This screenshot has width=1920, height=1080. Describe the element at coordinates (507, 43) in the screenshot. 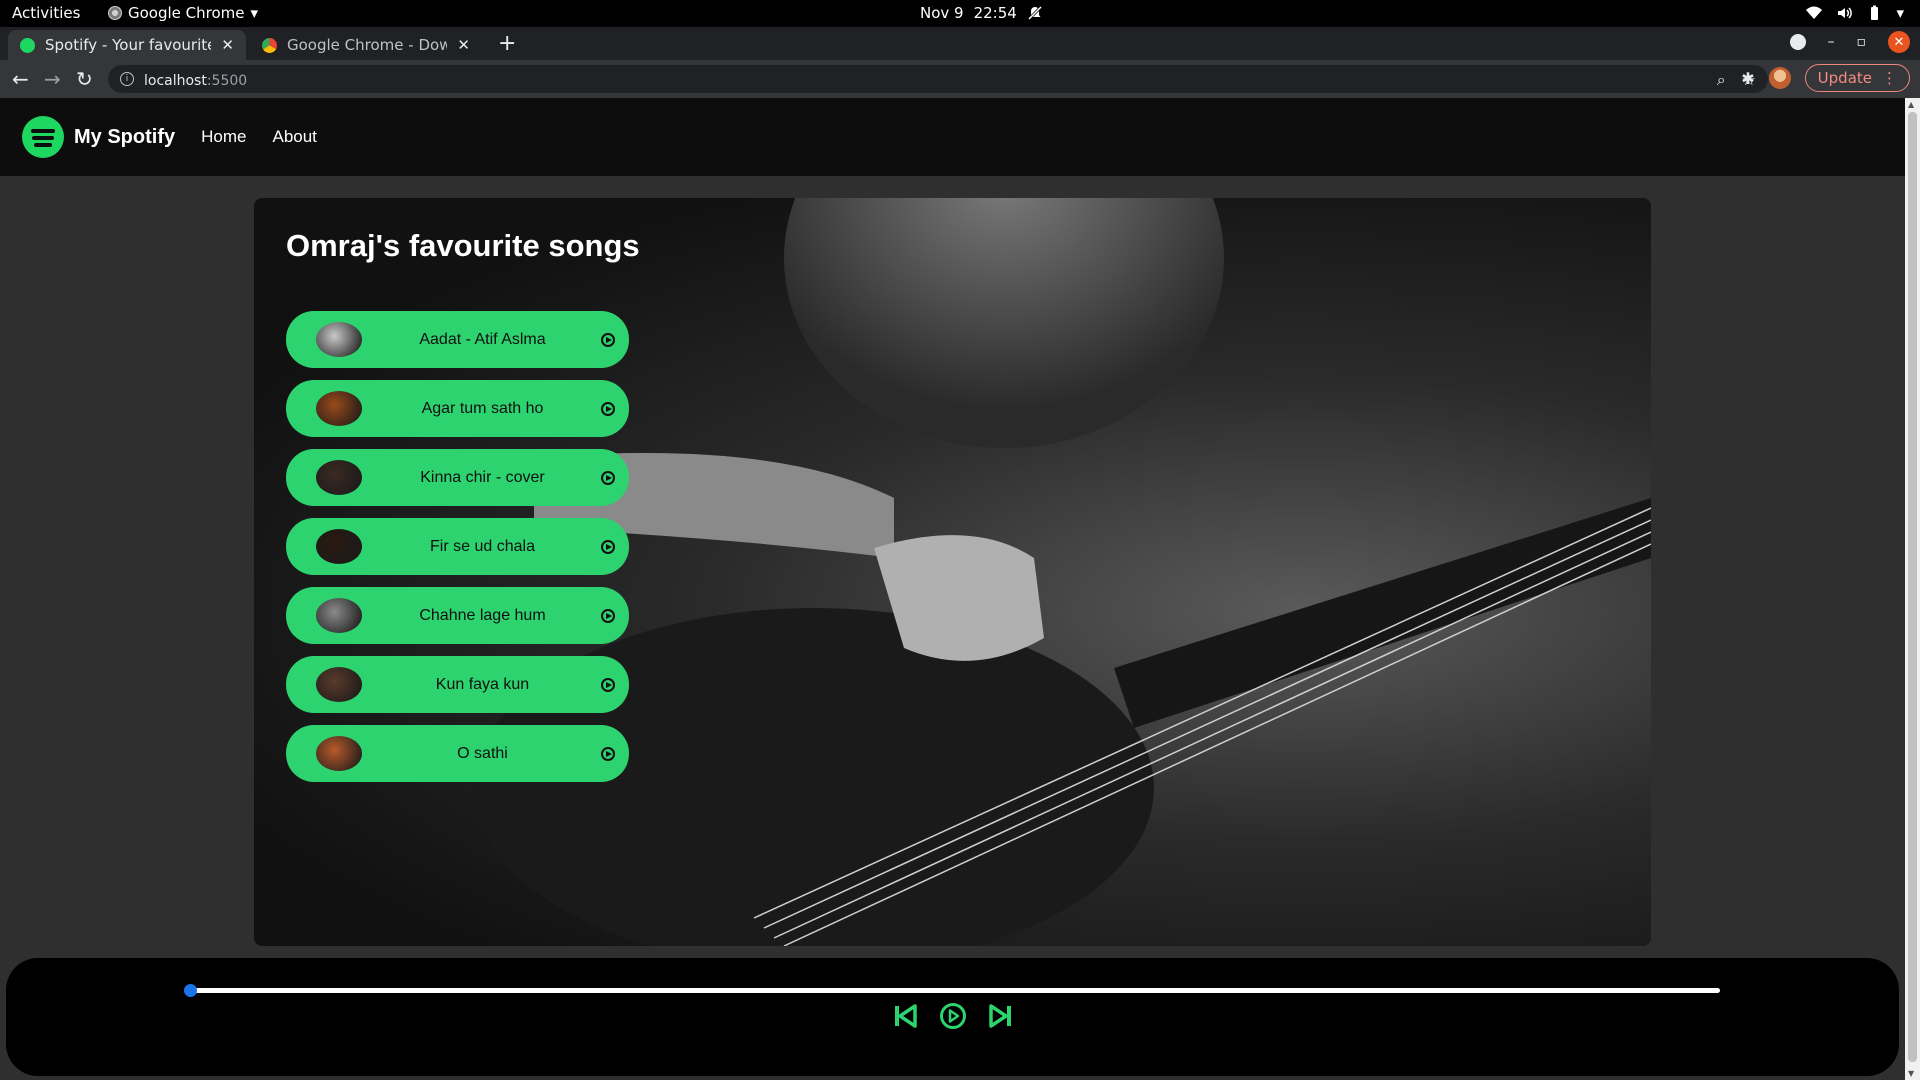

I see `new-tab-icon: +` at that location.